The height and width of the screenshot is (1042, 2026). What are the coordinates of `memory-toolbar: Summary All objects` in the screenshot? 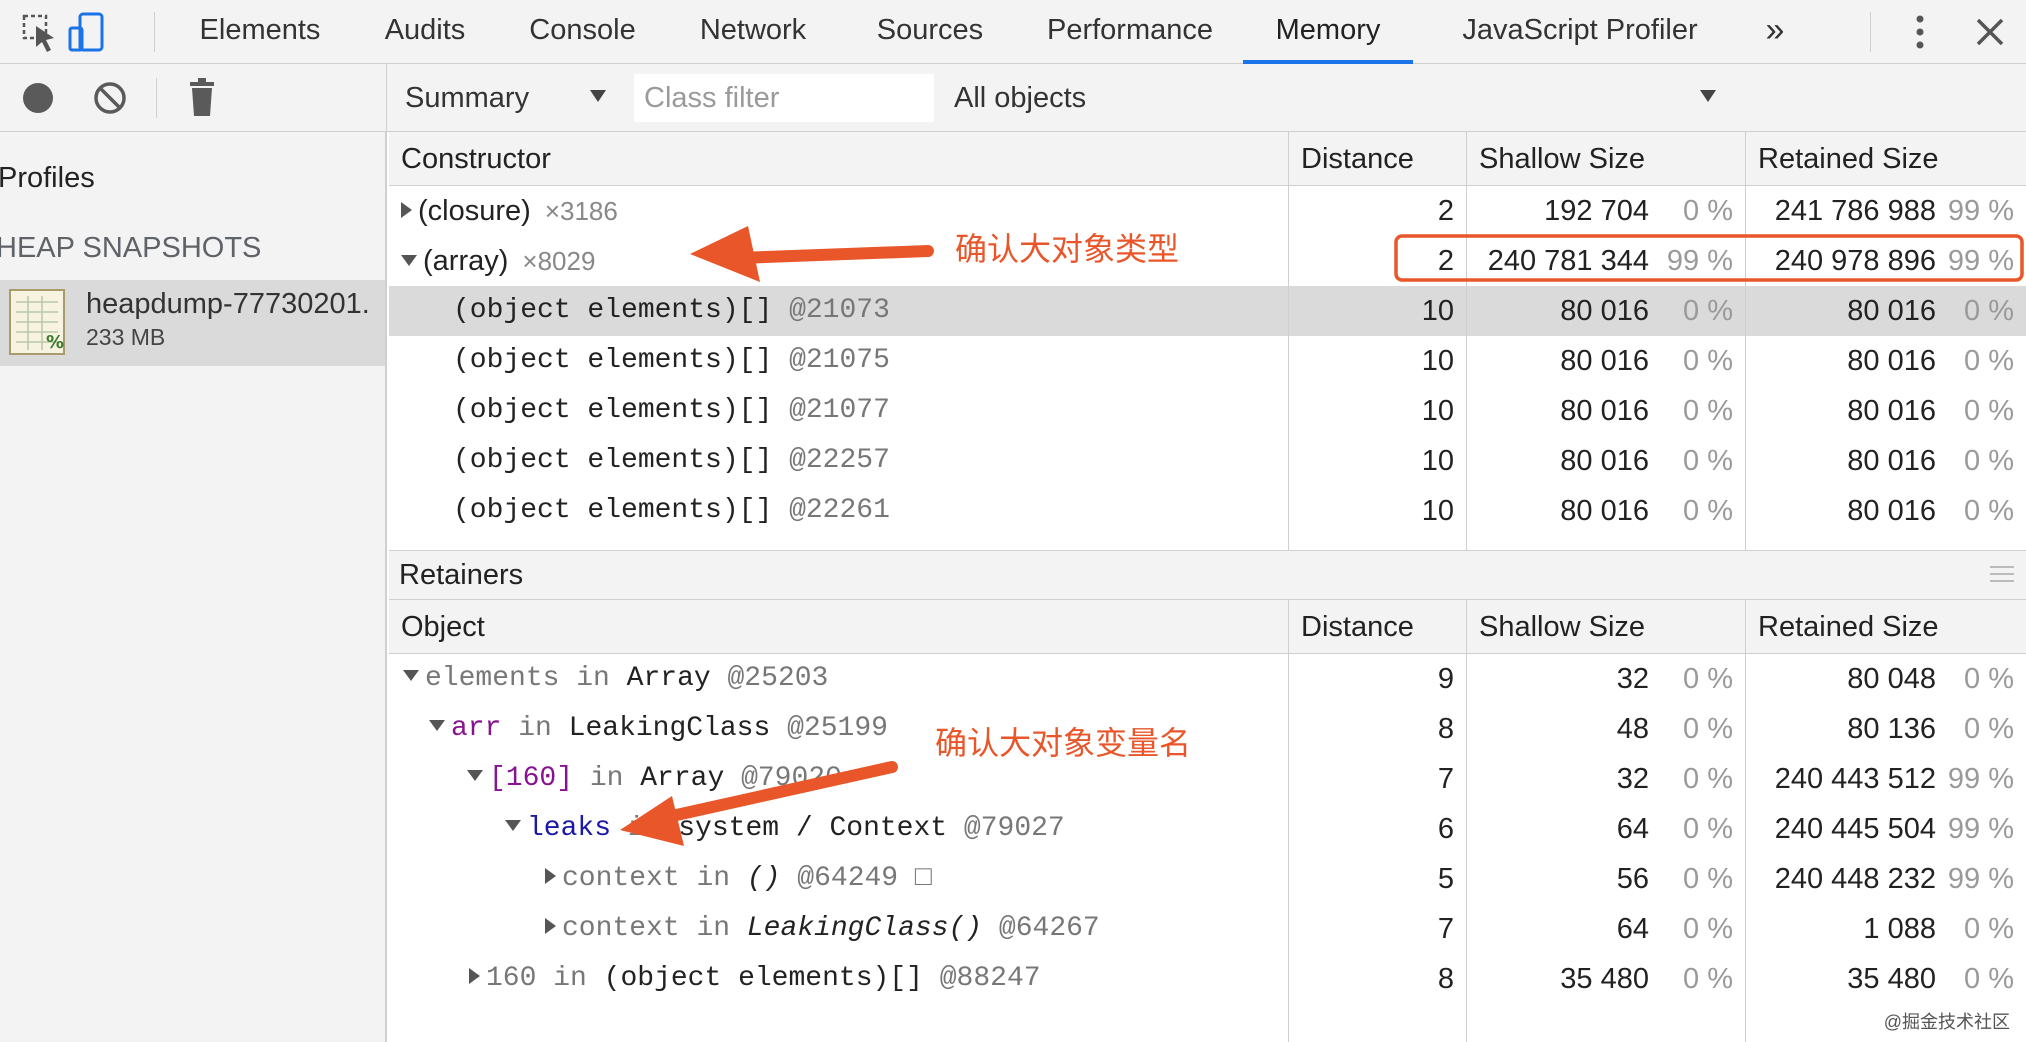 It's located at (1013, 98).